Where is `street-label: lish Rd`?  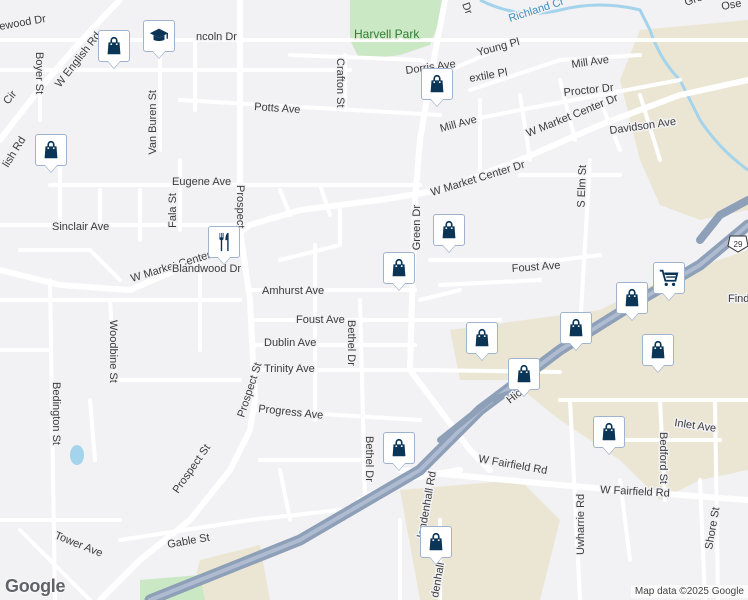 street-label: lish Rd is located at coordinates (14, 152).